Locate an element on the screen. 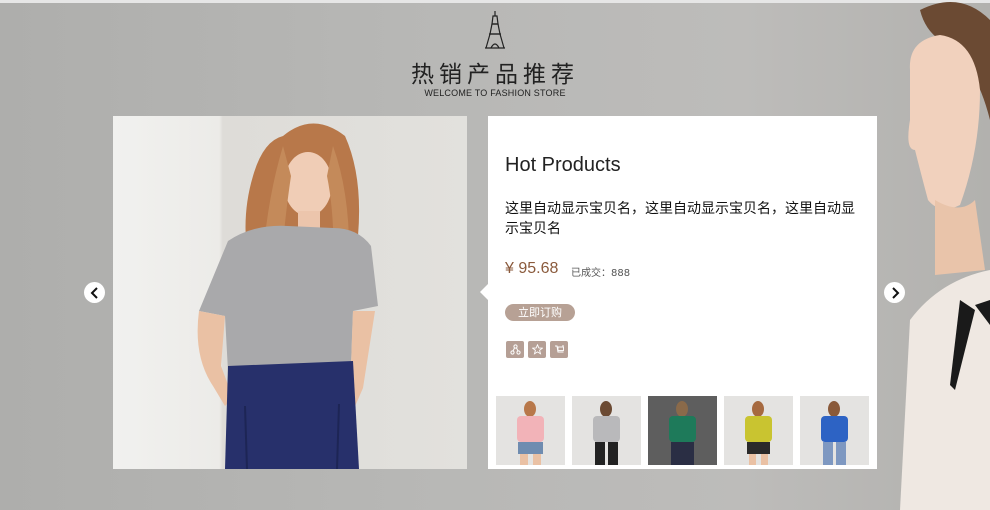  product-title: Hot Products is located at coordinates (563, 165).